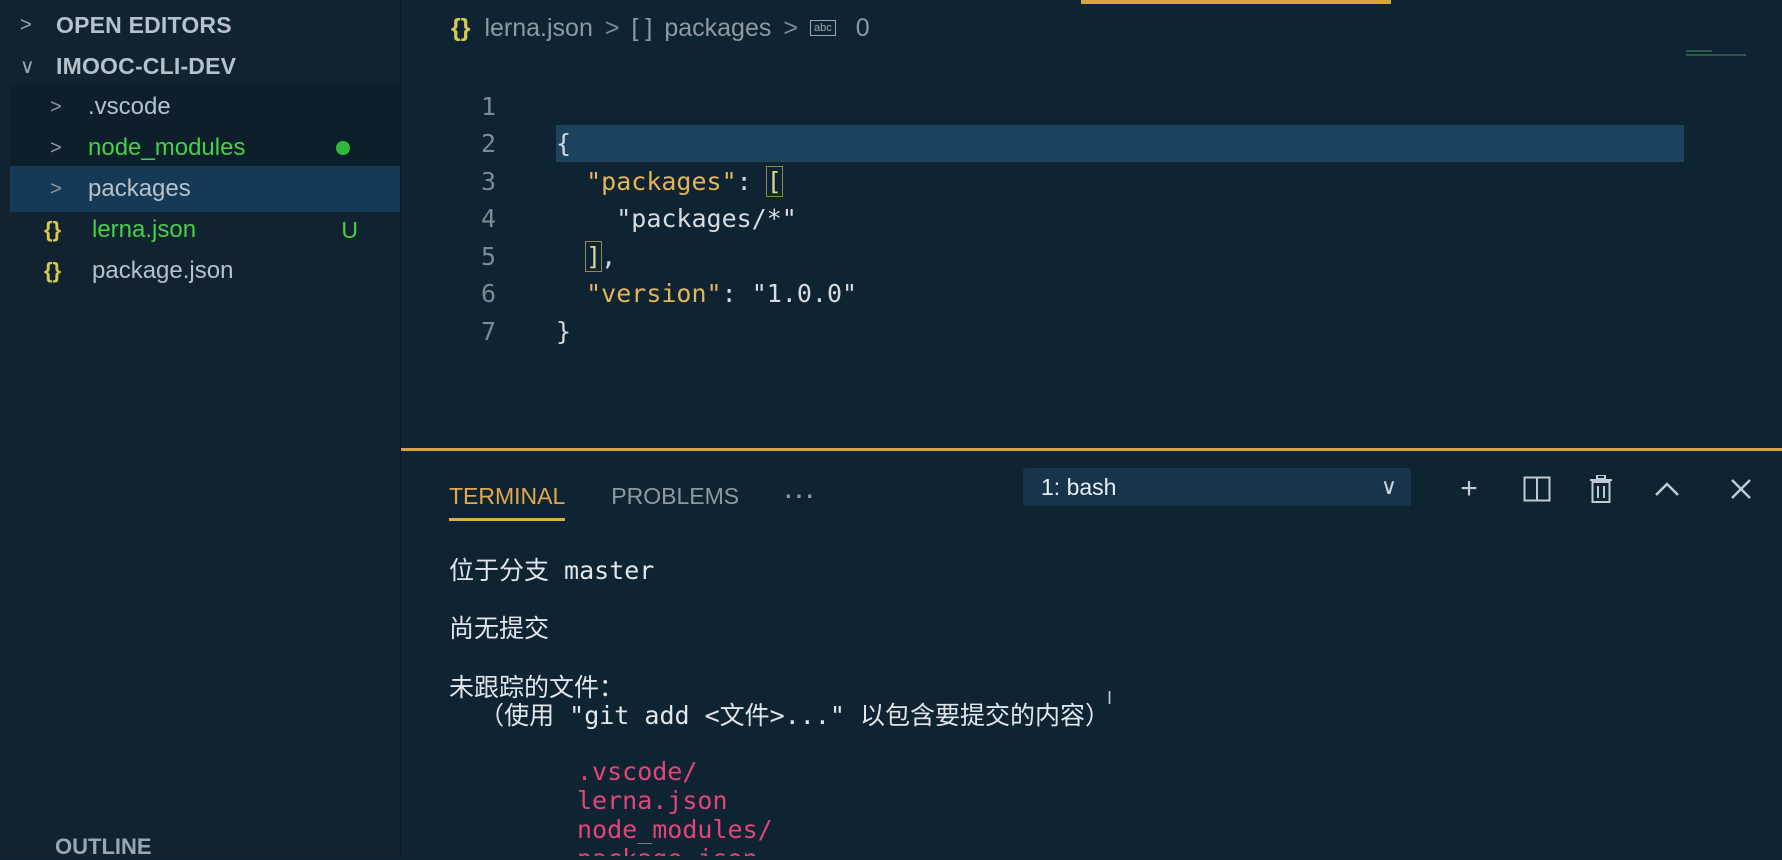  What do you see at coordinates (1091, 104) in the screenshot?
I see `code-line: 1 {` at bounding box center [1091, 104].